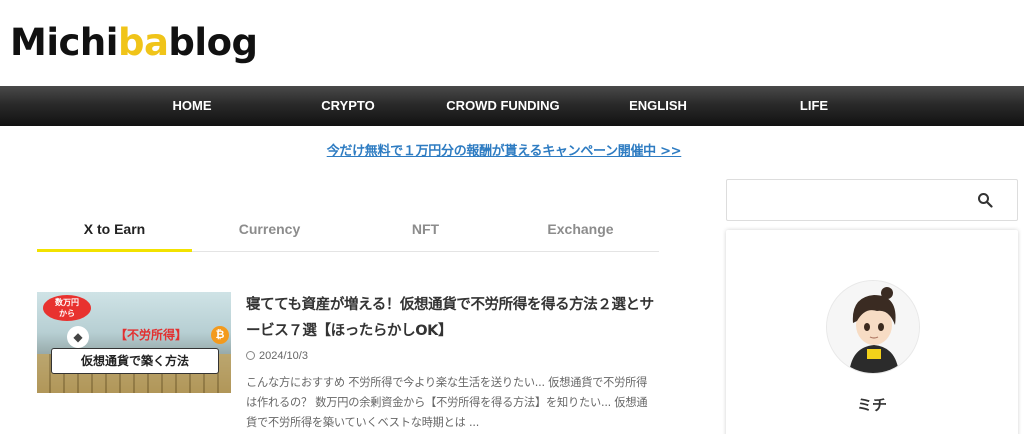 The width and height of the screenshot is (1024, 434). What do you see at coordinates (348, 106) in the screenshot?
I see `nav-item-crypto: CRYPTO` at bounding box center [348, 106].